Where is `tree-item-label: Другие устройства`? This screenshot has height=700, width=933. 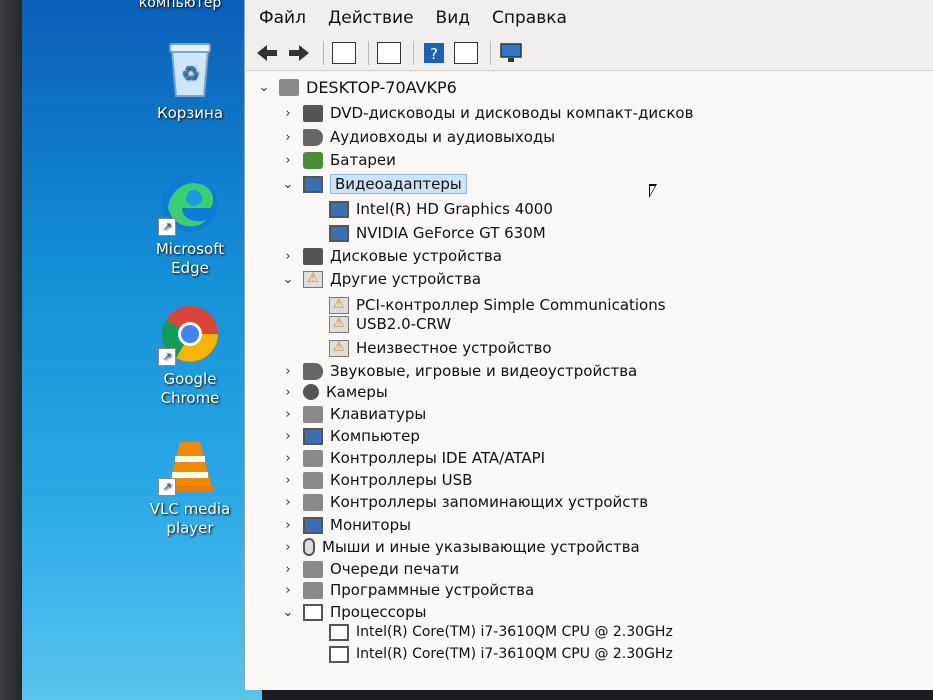 tree-item-label: Другие устройства is located at coordinates (406, 279).